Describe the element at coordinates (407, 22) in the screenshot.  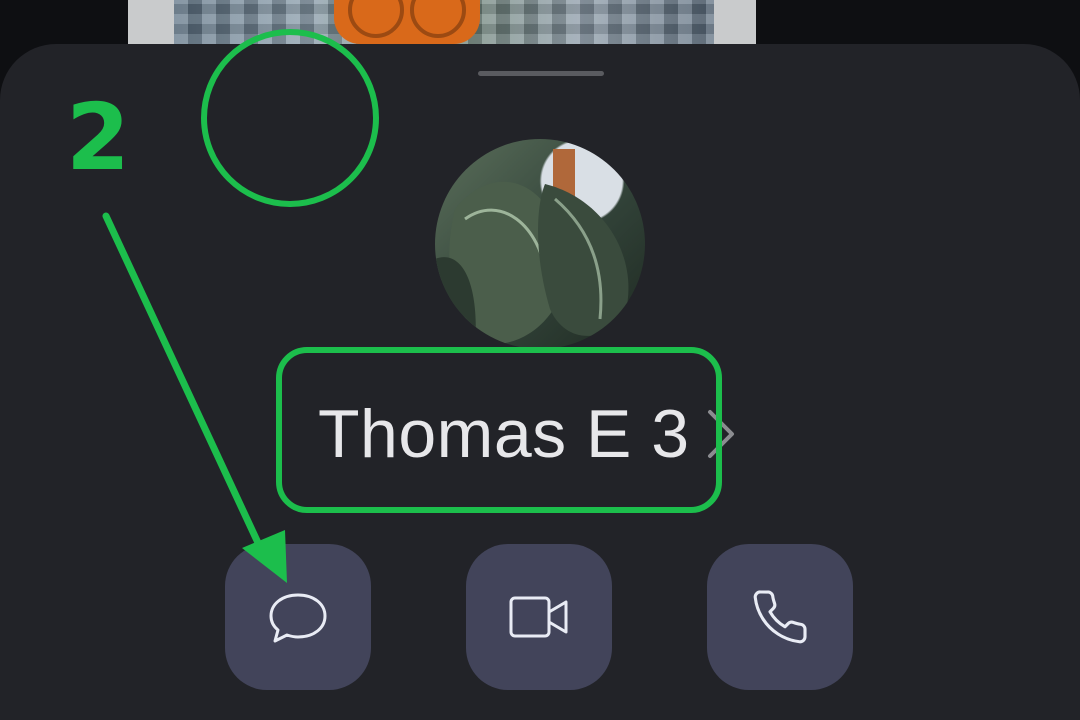
I see `orange-bicycle-graphic` at that location.